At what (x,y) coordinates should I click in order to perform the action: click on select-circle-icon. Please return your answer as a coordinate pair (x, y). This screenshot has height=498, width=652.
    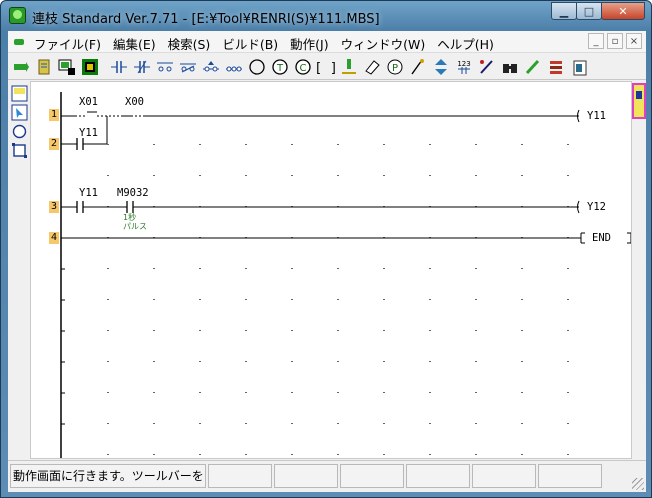
    Looking at the image, I should click on (19, 131).